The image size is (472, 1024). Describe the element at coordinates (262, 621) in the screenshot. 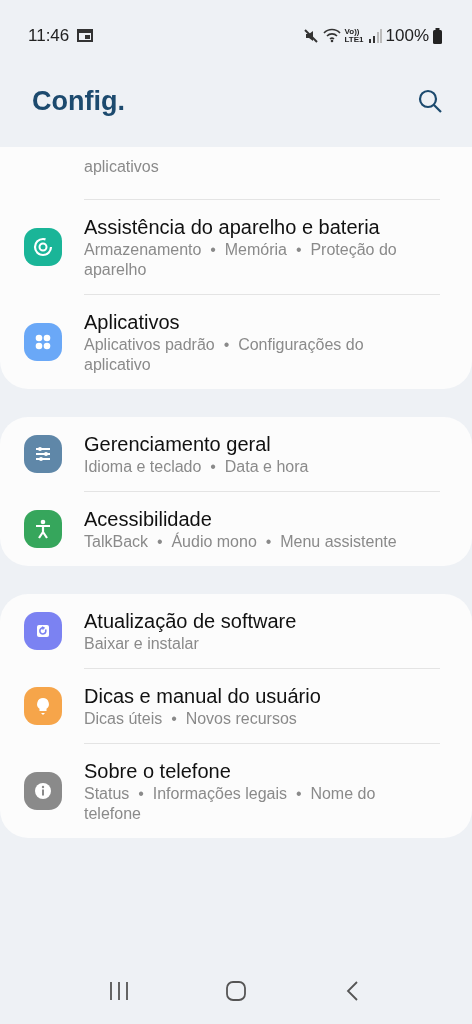

I see `item-title: Atualização de software` at that location.